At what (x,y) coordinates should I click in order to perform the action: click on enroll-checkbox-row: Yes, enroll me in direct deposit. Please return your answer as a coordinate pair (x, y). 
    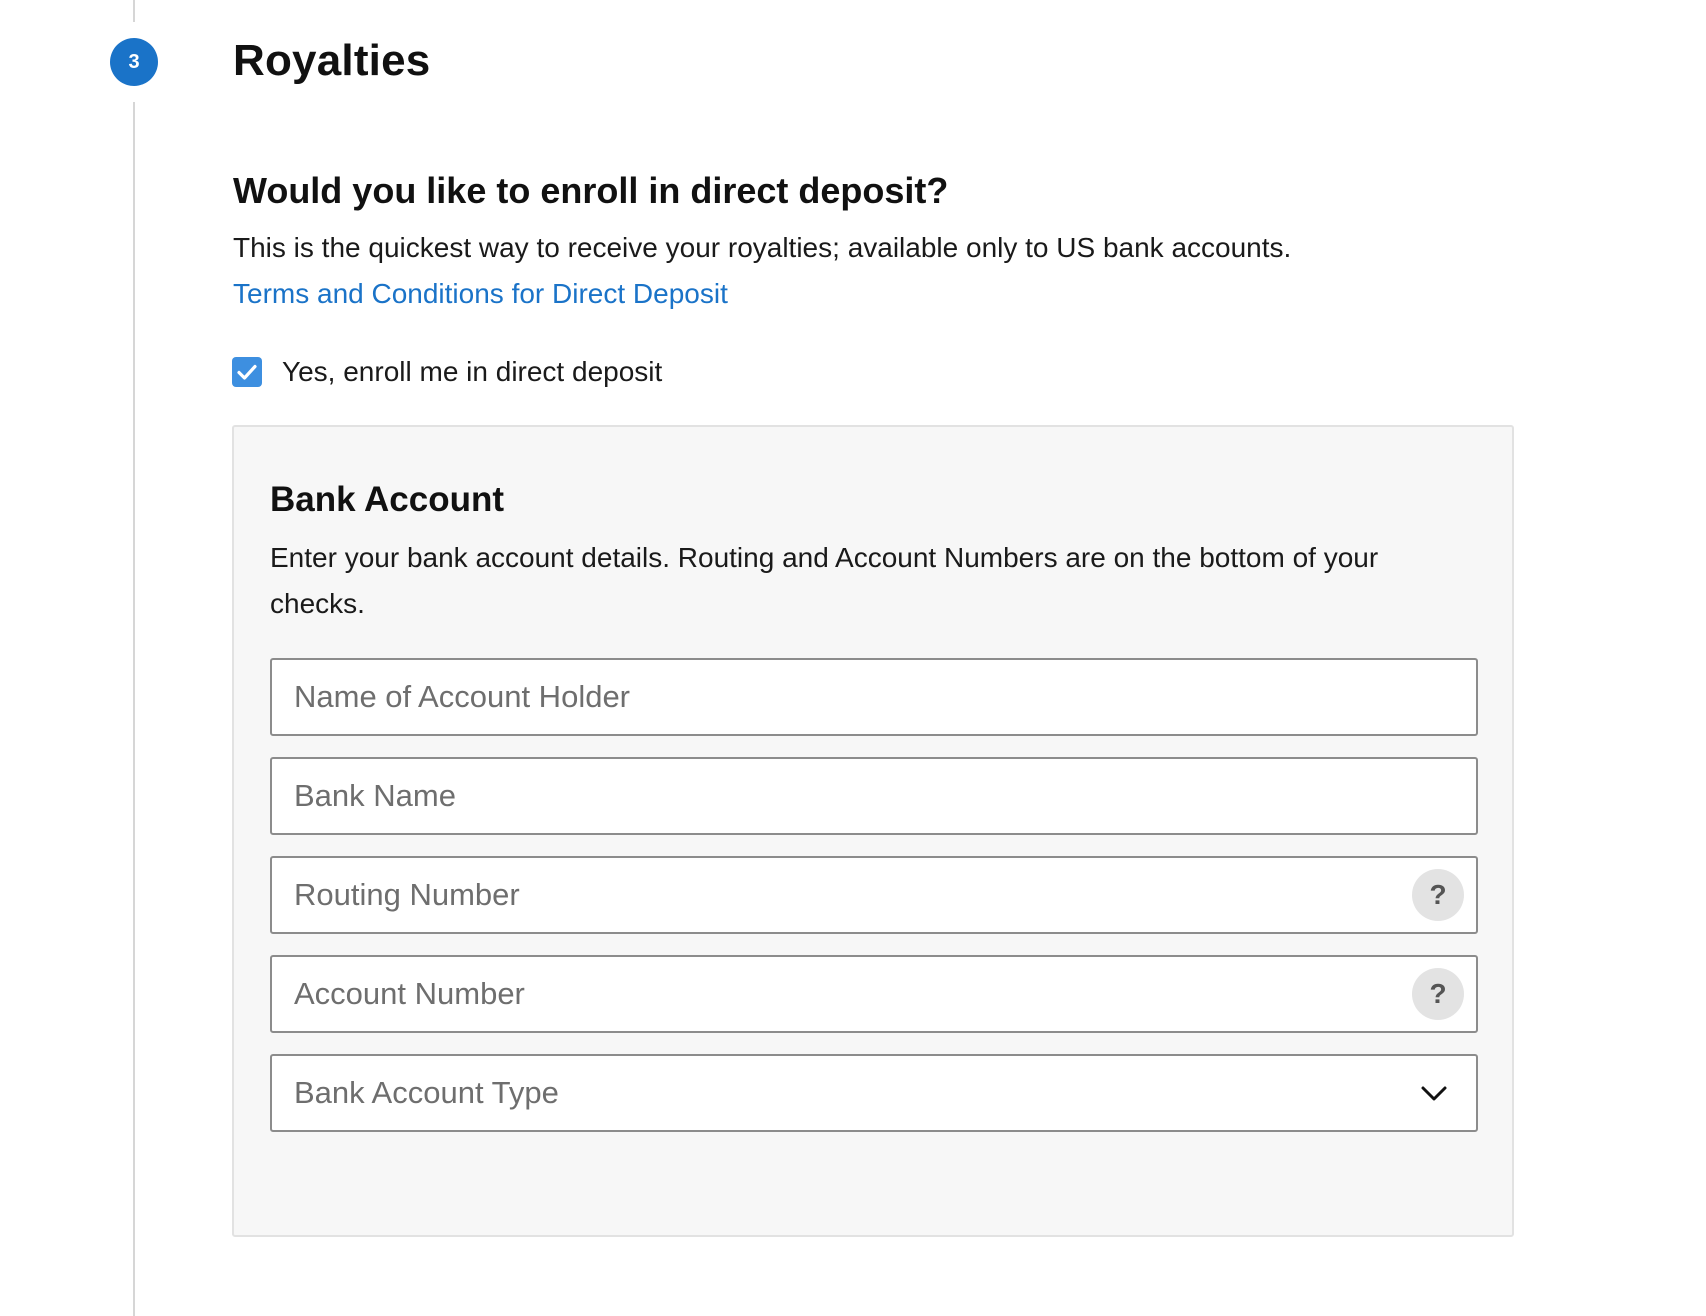
    Looking at the image, I should click on (447, 372).